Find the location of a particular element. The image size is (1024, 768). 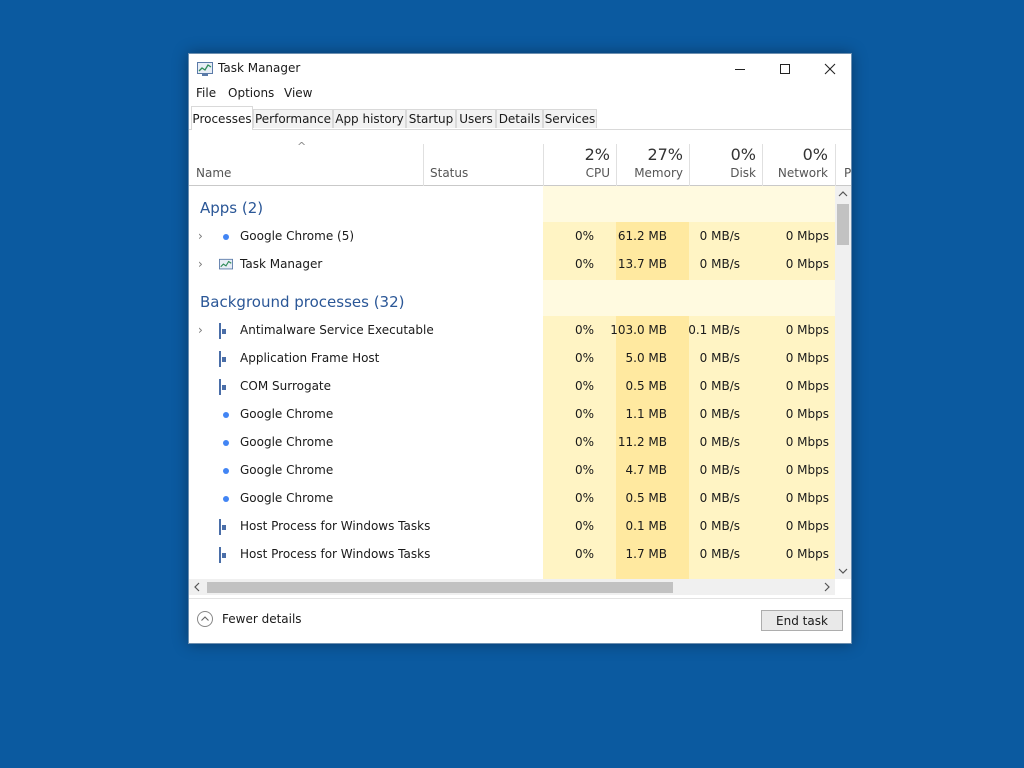

group-title: Apps (2) is located at coordinates (232, 208).